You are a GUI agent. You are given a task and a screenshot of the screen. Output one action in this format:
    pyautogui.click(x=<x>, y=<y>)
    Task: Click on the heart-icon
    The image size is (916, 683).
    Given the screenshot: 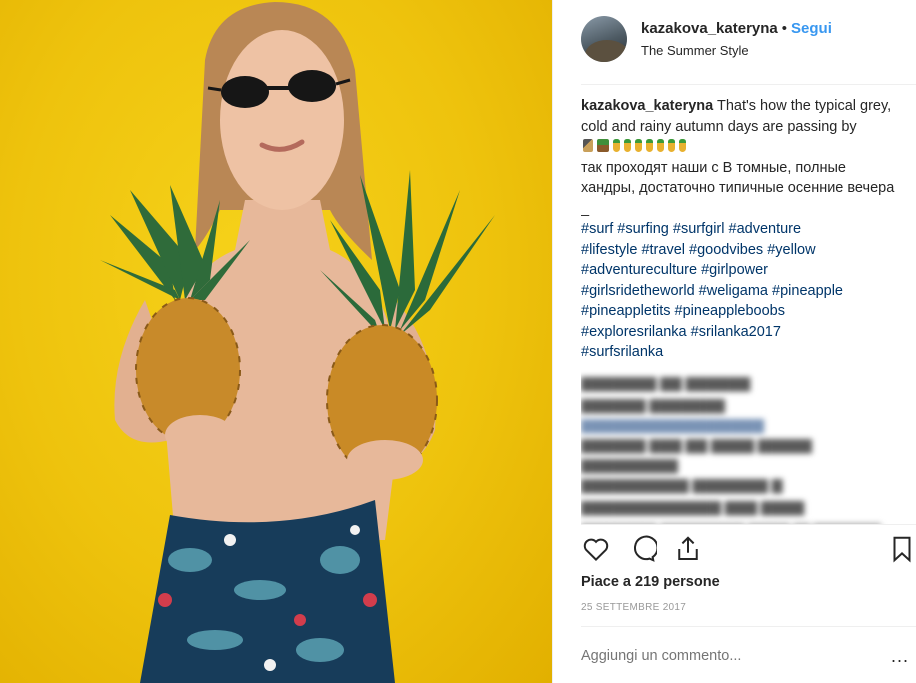 What is the action you would take?
    pyautogui.click(x=596, y=549)
    